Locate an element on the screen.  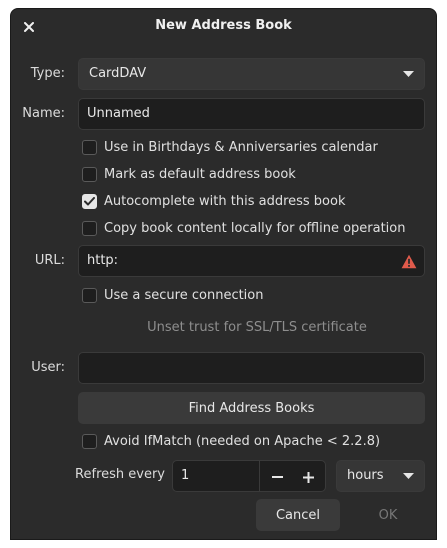
minus-icon is located at coordinates (277, 477).